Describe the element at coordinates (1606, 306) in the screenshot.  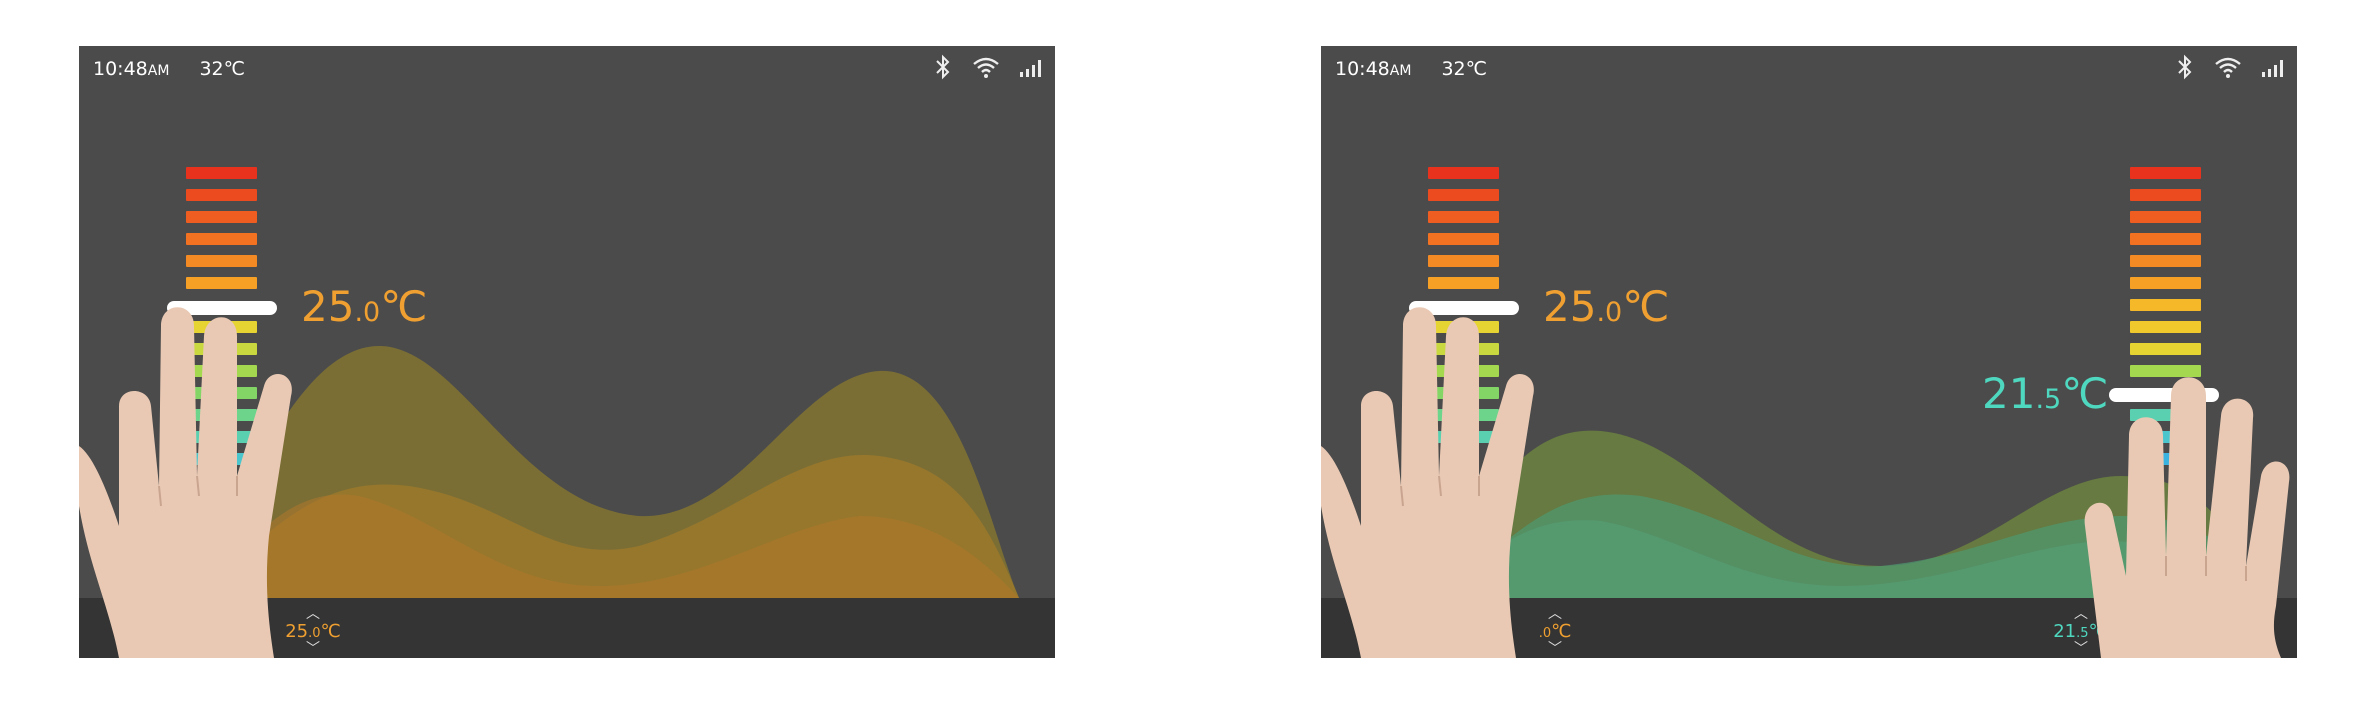
I see `setpoint-readout-left: 25.0℃` at that location.